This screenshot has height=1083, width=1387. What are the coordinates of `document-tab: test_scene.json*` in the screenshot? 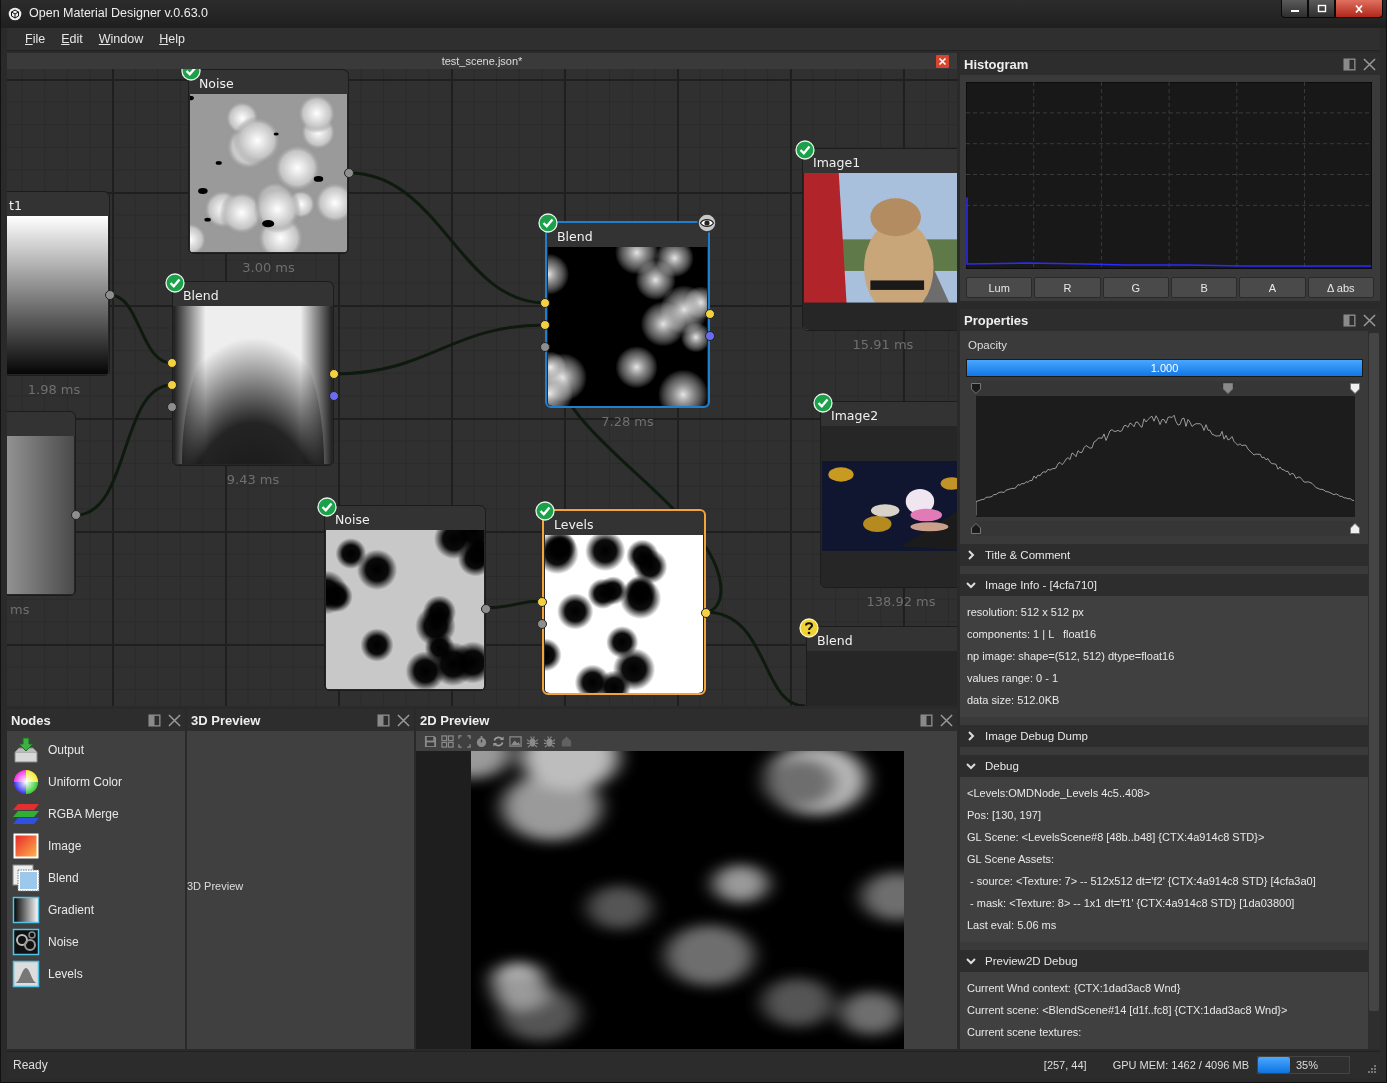 It's located at (482, 61).